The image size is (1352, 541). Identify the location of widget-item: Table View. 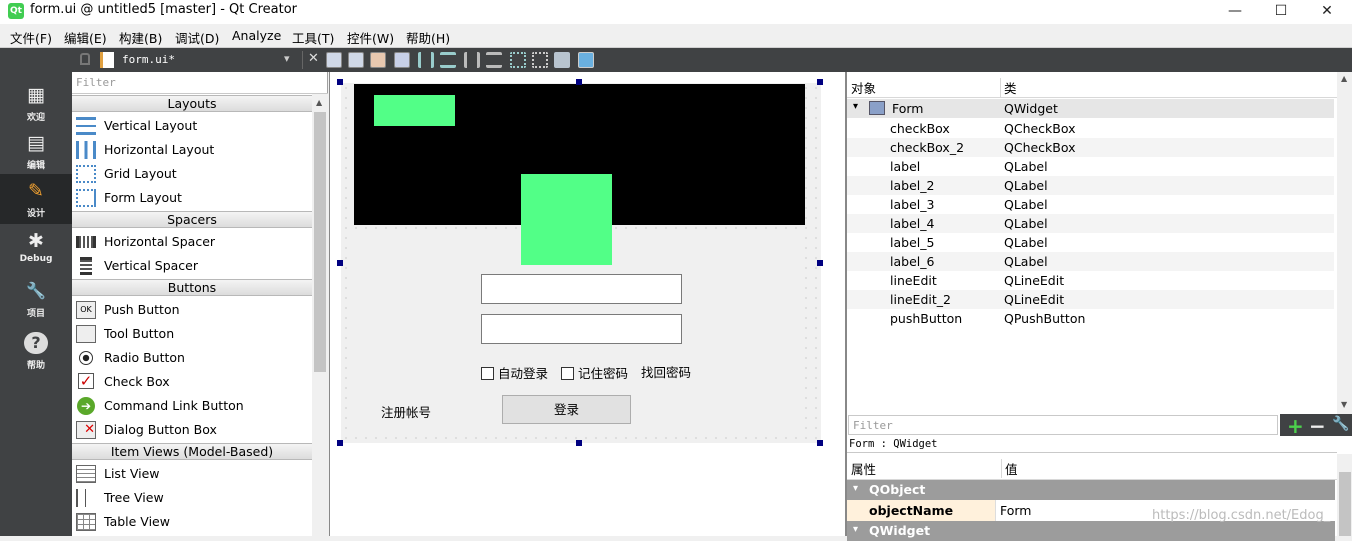
(192, 522).